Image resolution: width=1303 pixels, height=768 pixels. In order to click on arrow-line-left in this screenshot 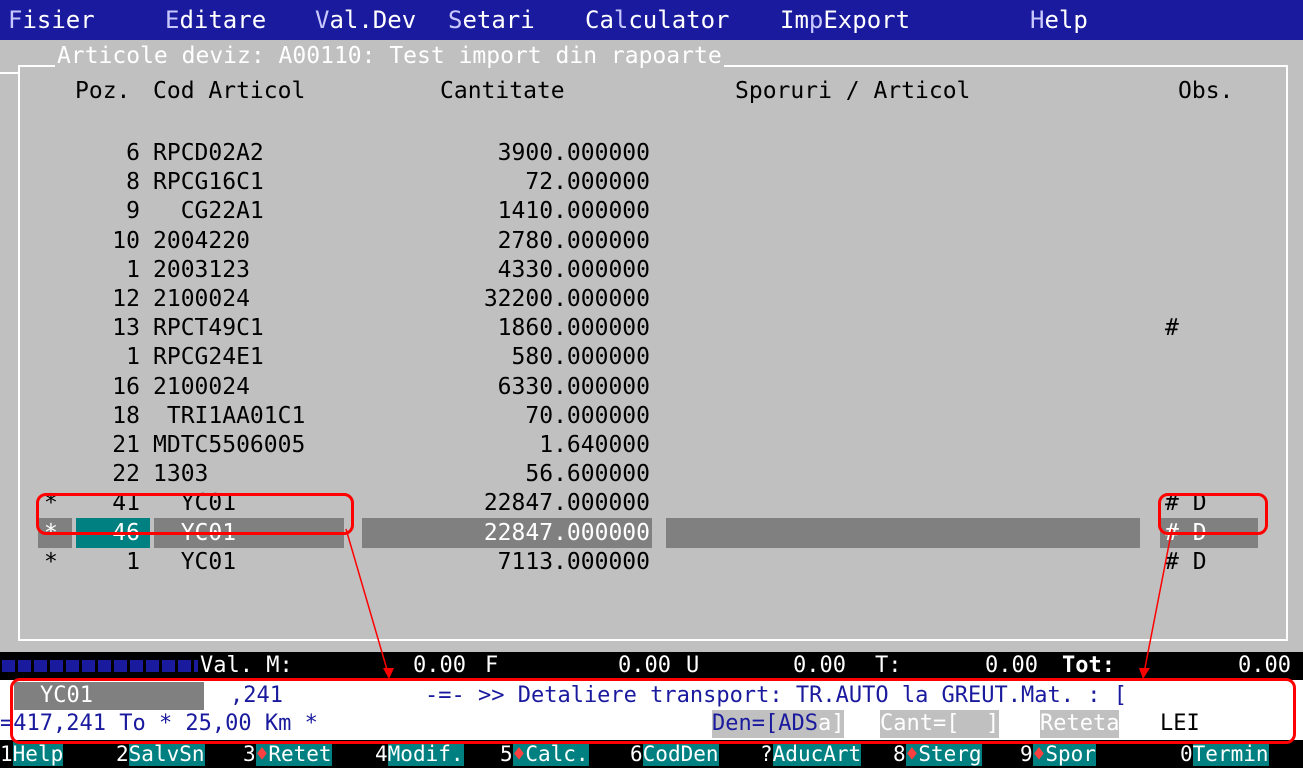, I will do `click(367, 601)`.